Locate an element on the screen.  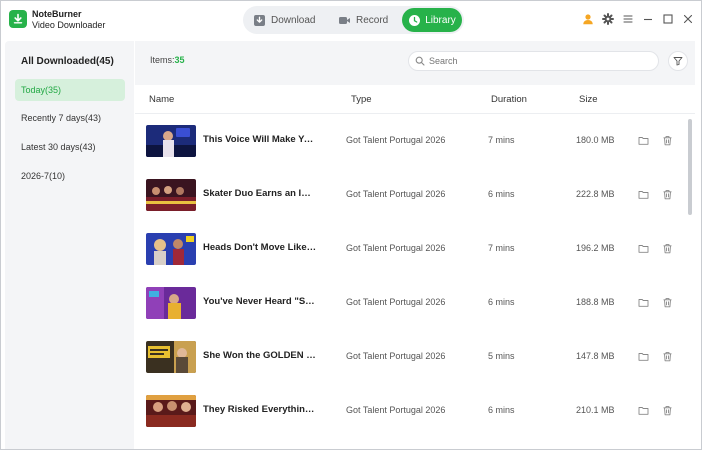
column-header-size: Size is located at coordinates (588, 99).